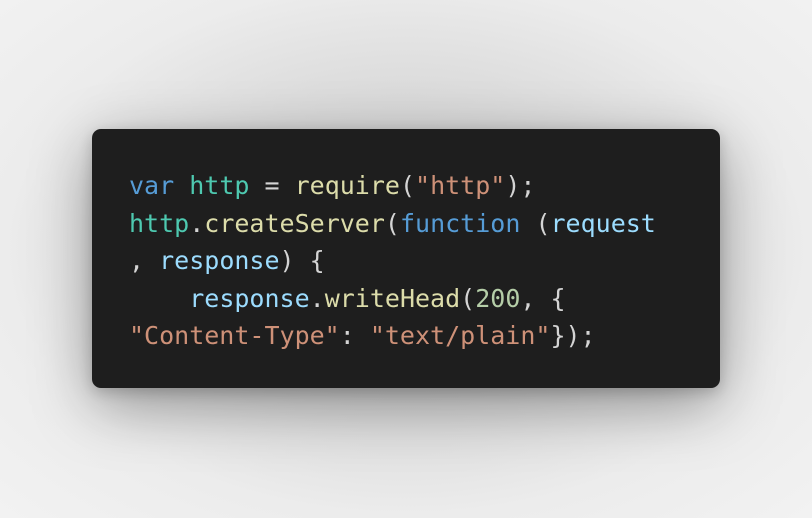 This screenshot has height=518, width=812. I want to click on code-token-keyword: function, so click(460, 223).